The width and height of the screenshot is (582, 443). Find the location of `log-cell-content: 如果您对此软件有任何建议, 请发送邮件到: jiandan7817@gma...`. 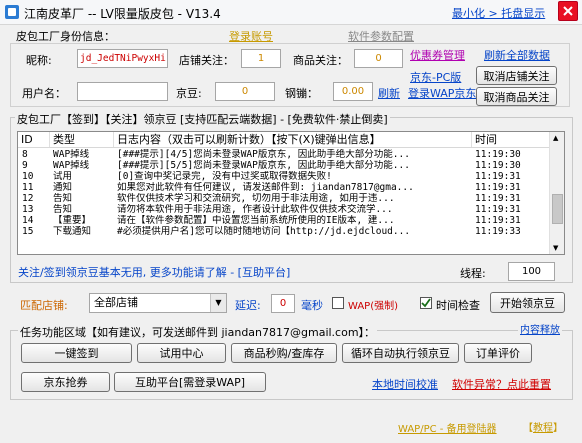

log-cell-content: 如果您对此软件有任何建议, 请发送邮件到: jiandan7817@gma... is located at coordinates (265, 187).